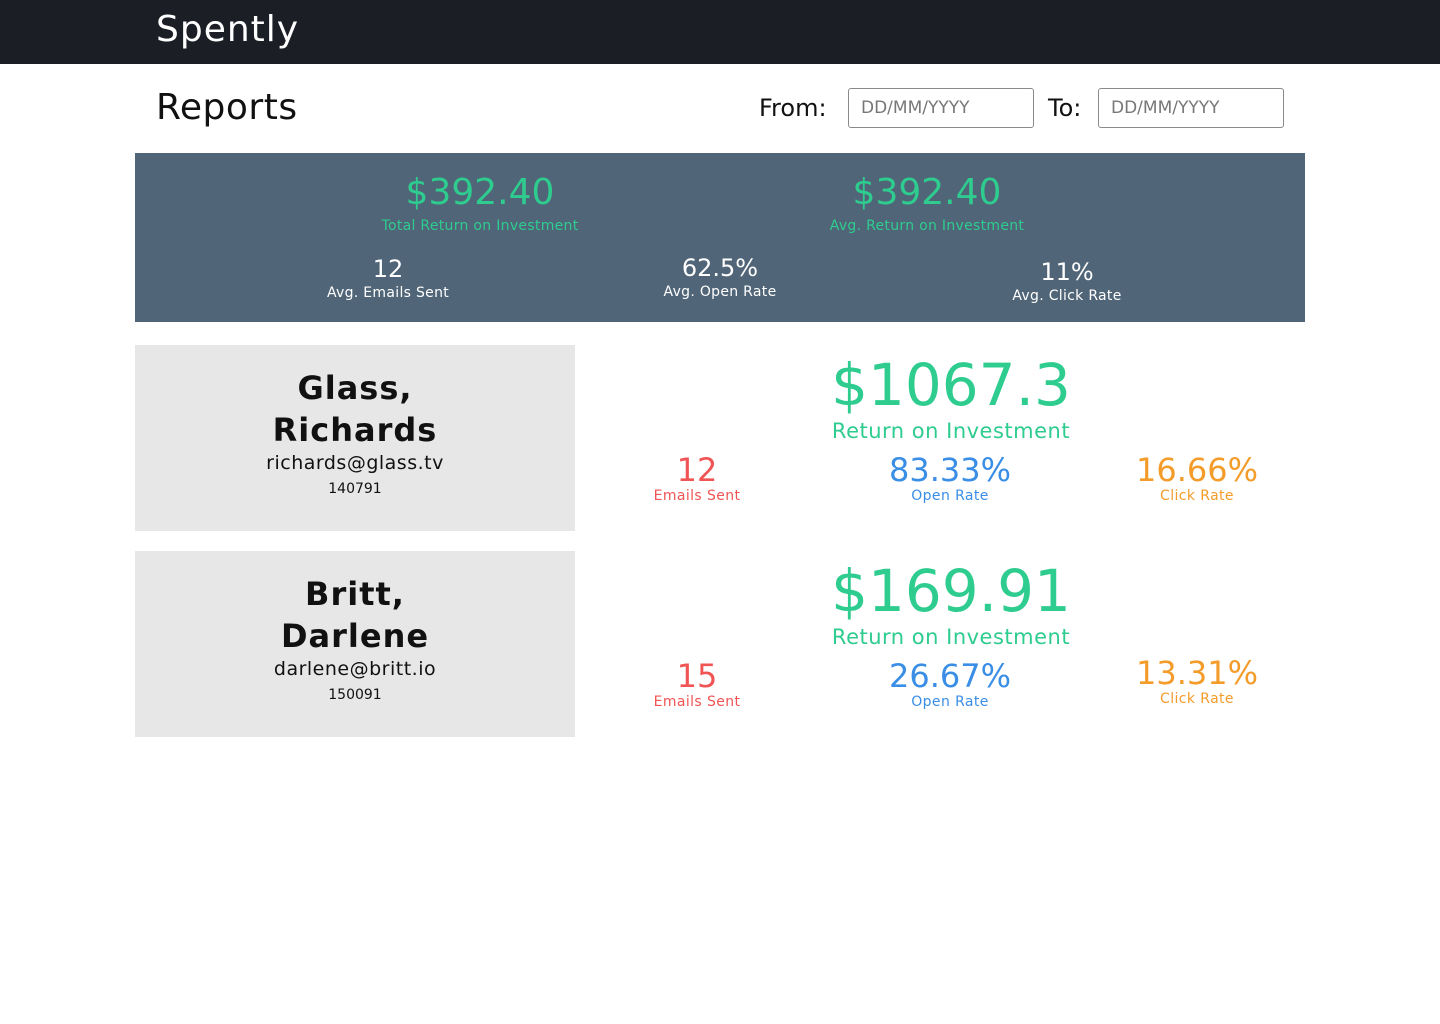 The image size is (1440, 1024). Describe the element at coordinates (355, 695) in the screenshot. I see `client-id: 150091` at that location.